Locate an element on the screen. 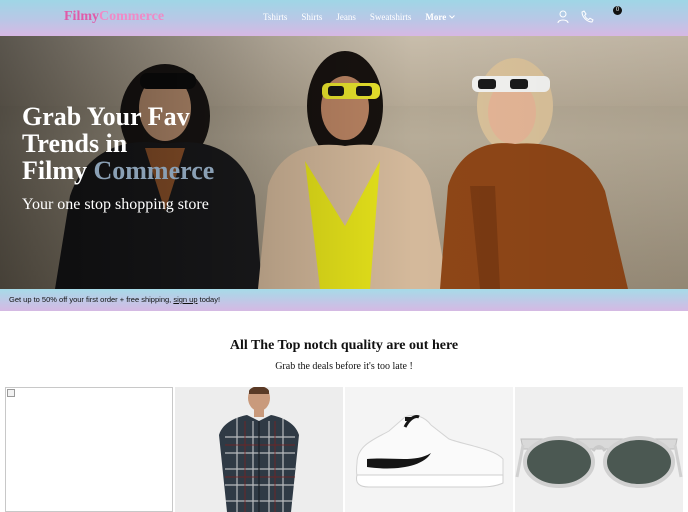  nav-link-tshirts: Tshirts is located at coordinates (275, 17).